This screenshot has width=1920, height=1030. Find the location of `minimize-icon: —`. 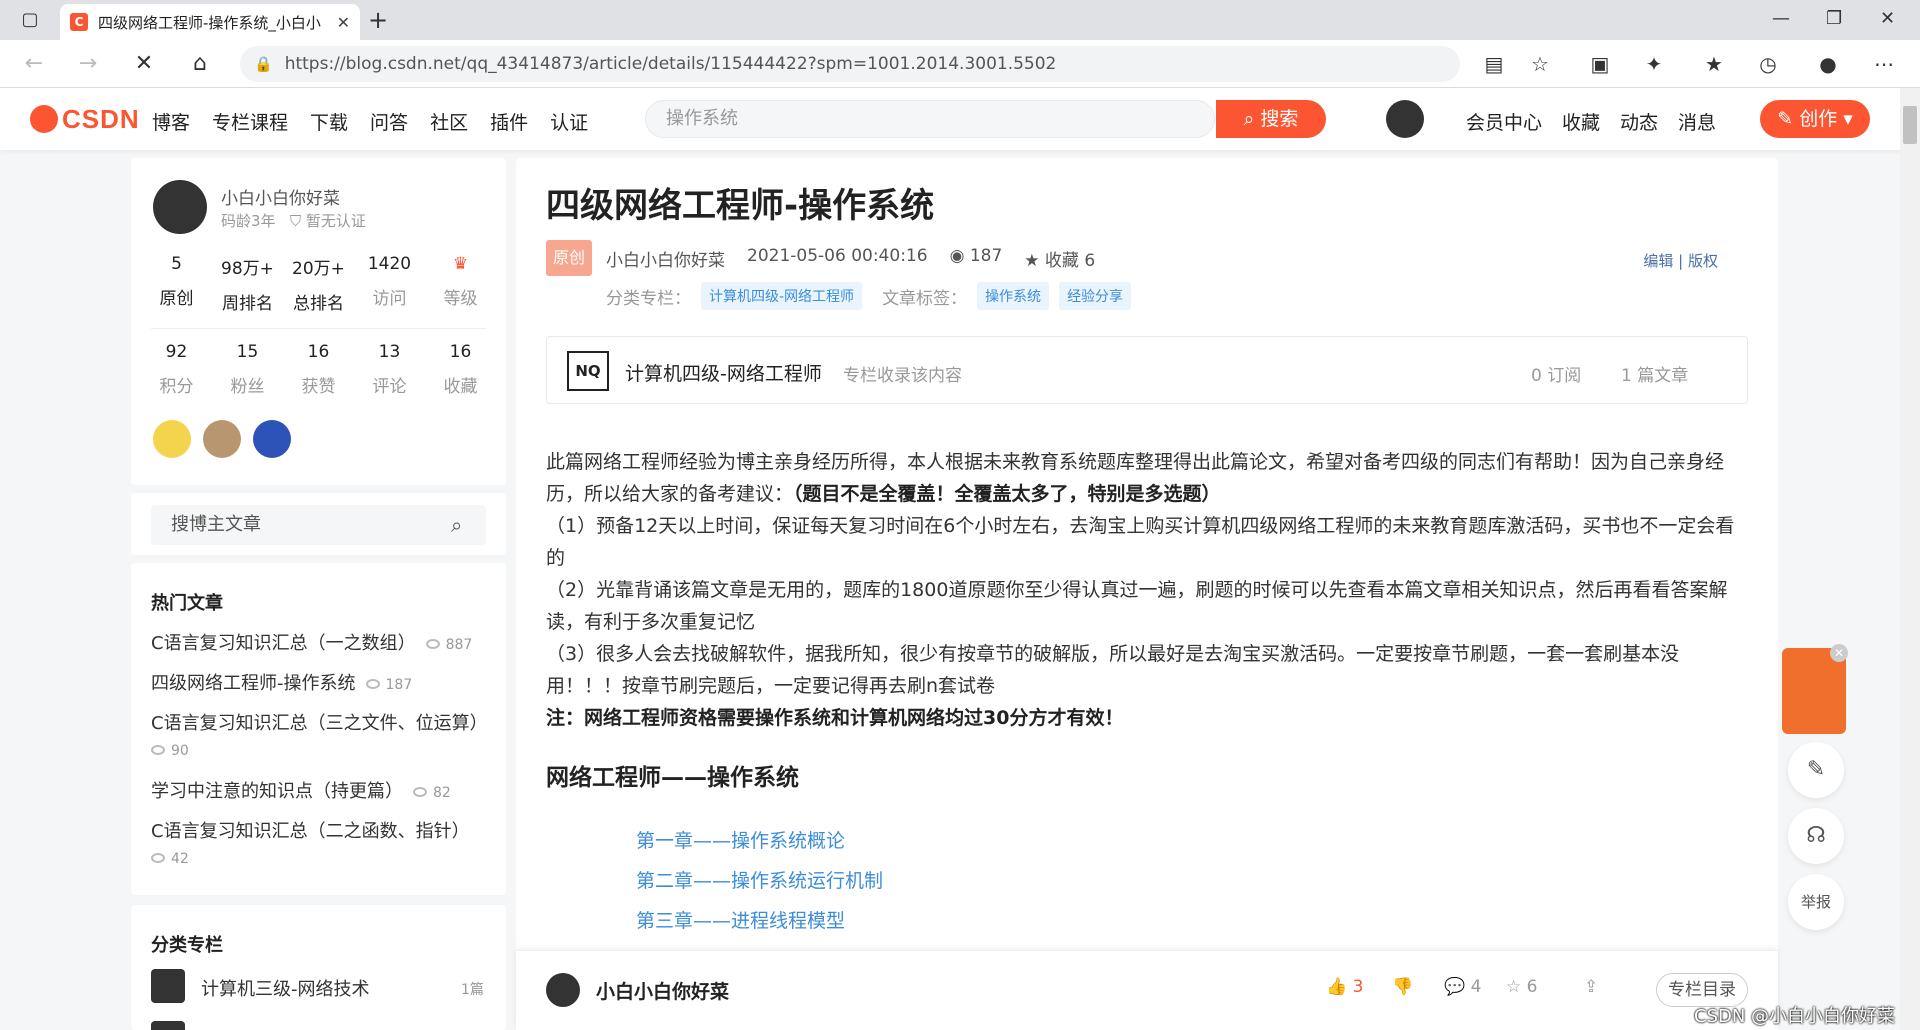

minimize-icon: — is located at coordinates (1781, 18).